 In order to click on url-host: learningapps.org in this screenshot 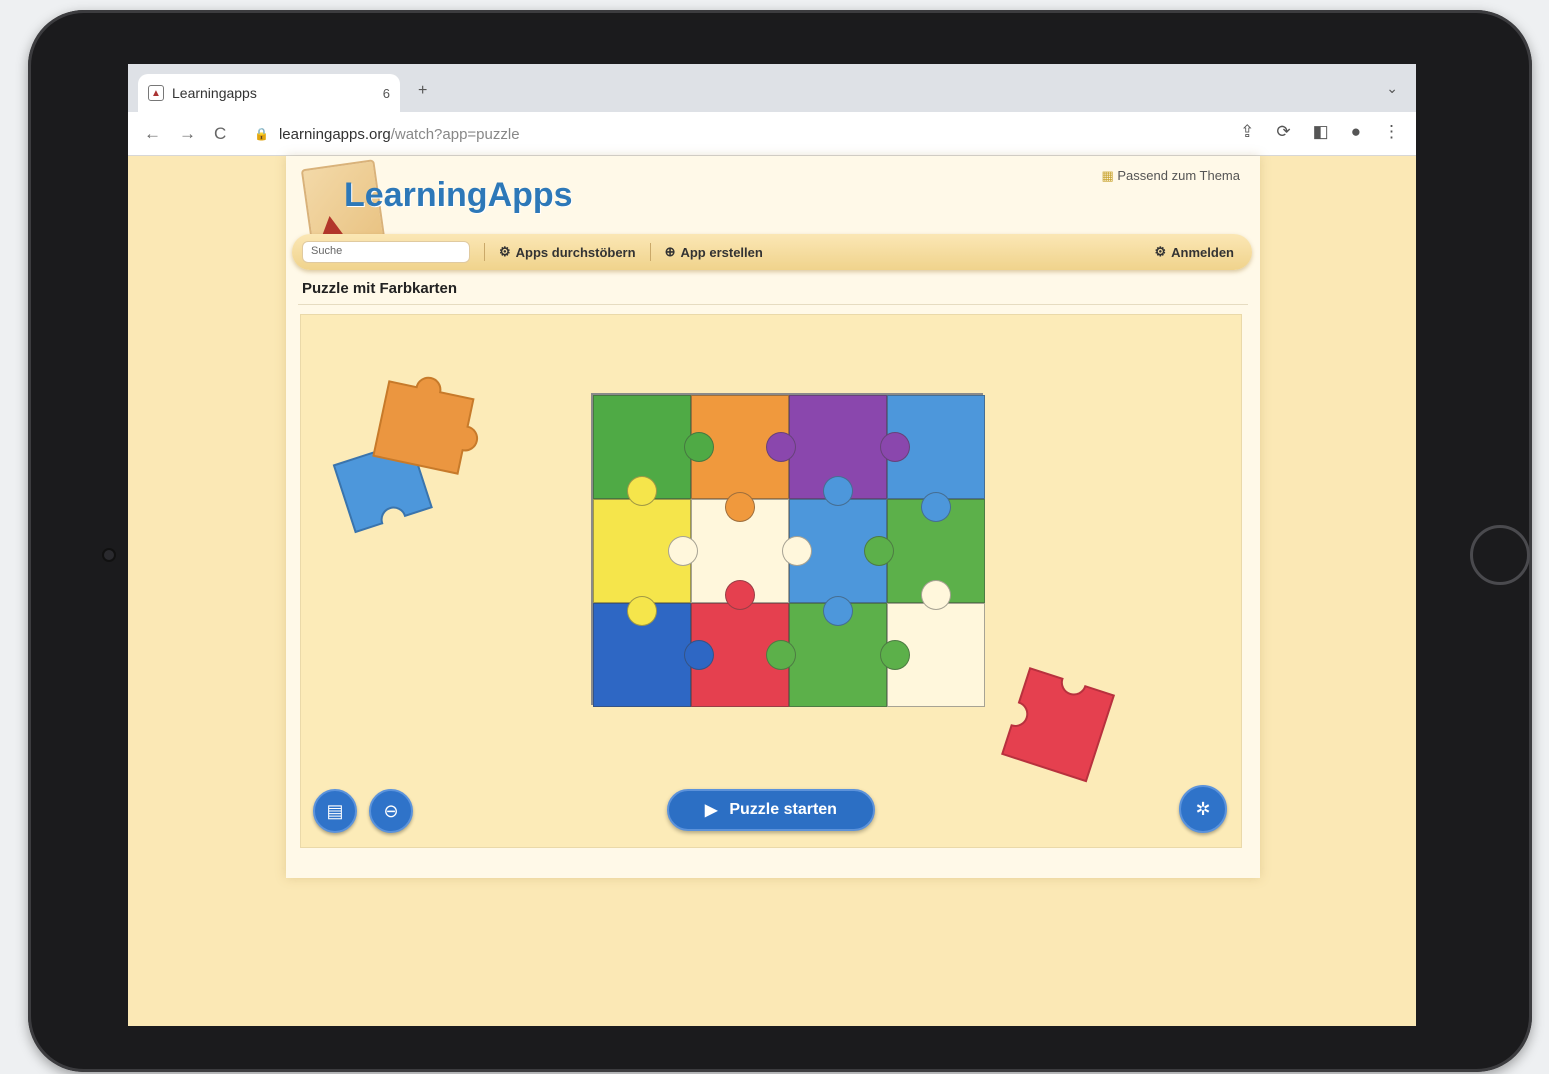, I will do `click(334, 134)`.